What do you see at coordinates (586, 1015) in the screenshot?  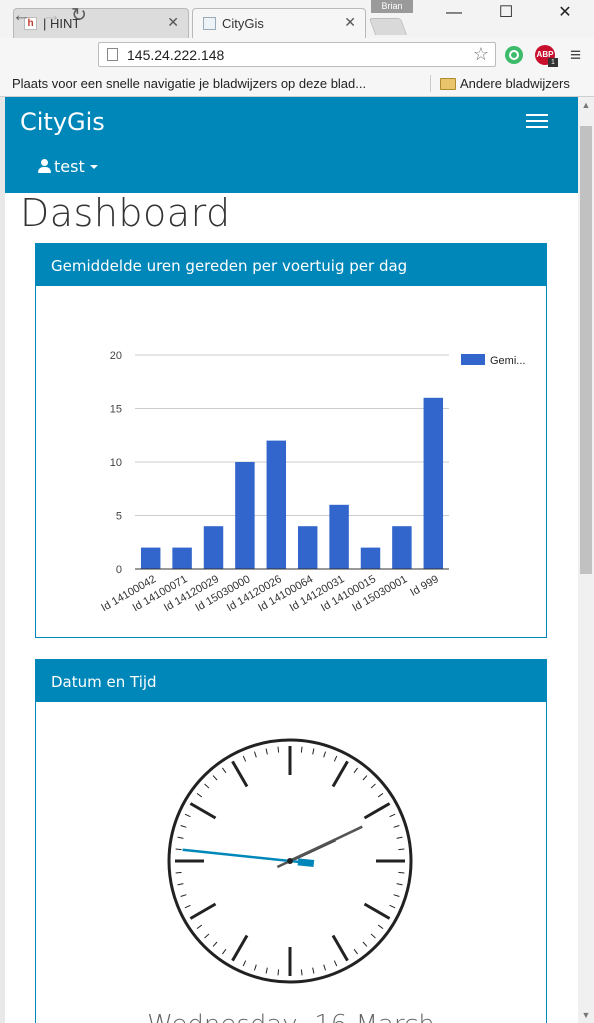 I see `scroll-down-icon: ▼` at bounding box center [586, 1015].